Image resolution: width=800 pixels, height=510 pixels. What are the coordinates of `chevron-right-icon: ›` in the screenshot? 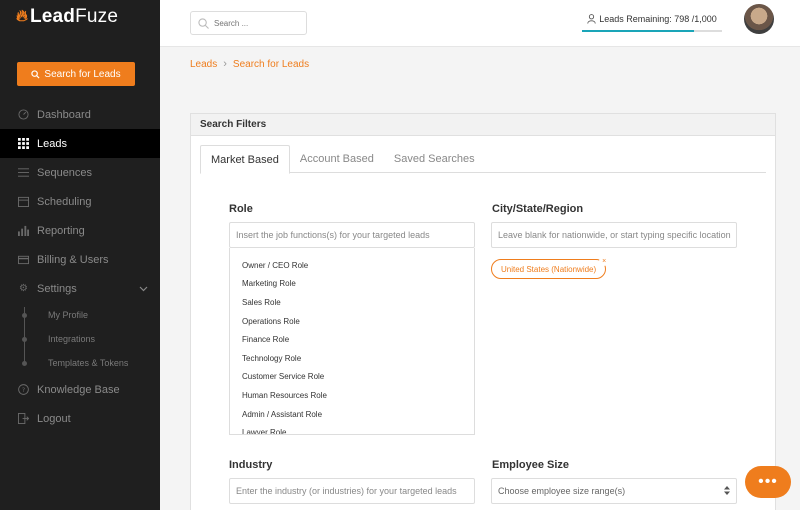 It's located at (225, 64).